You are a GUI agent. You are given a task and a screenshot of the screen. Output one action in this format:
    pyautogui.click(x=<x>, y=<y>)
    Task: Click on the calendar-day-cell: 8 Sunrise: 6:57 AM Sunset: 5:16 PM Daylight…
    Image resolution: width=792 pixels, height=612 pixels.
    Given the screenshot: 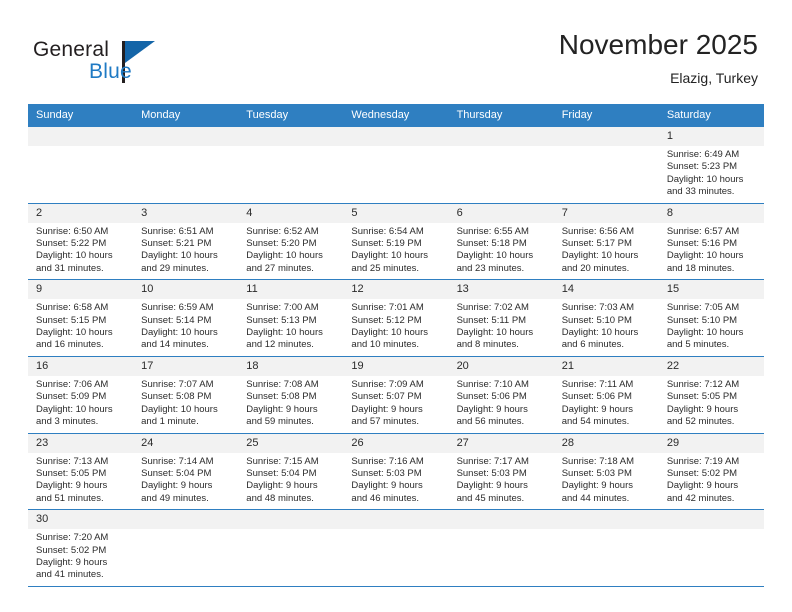 What is the action you would take?
    pyautogui.click(x=711, y=242)
    